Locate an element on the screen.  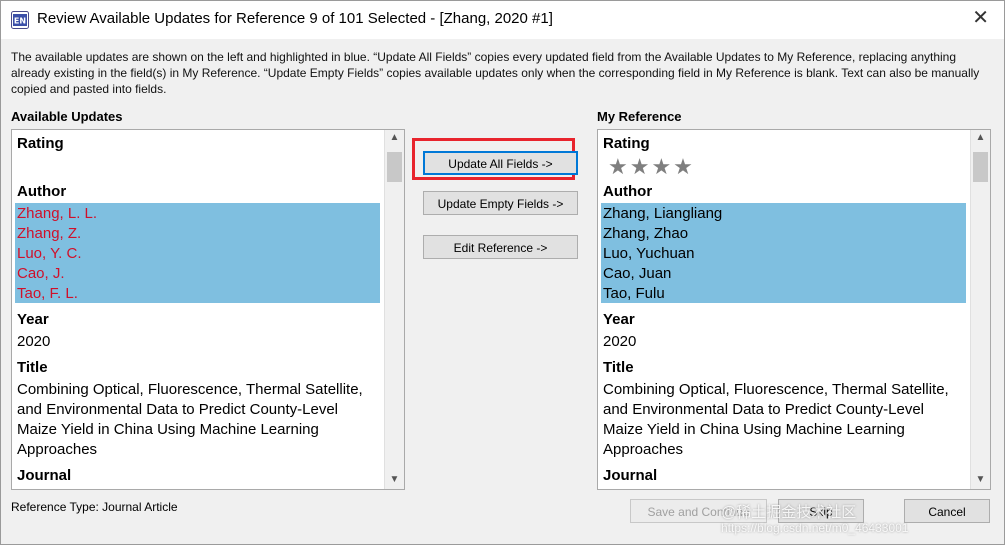
reference-type-label: Reference Type: Journal Article is located at coordinates (94, 507).